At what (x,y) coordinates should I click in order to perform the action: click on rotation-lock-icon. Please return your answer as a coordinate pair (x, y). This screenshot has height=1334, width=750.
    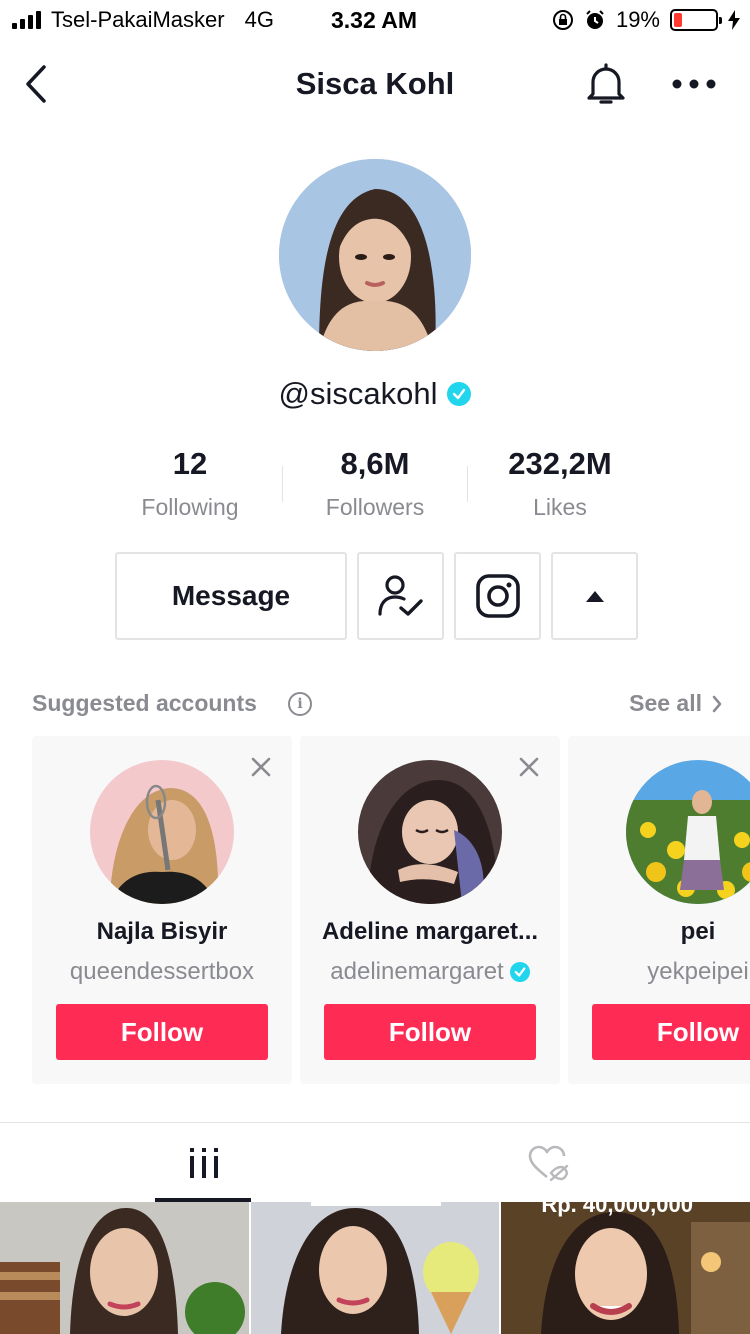
    Looking at the image, I should click on (562, 20).